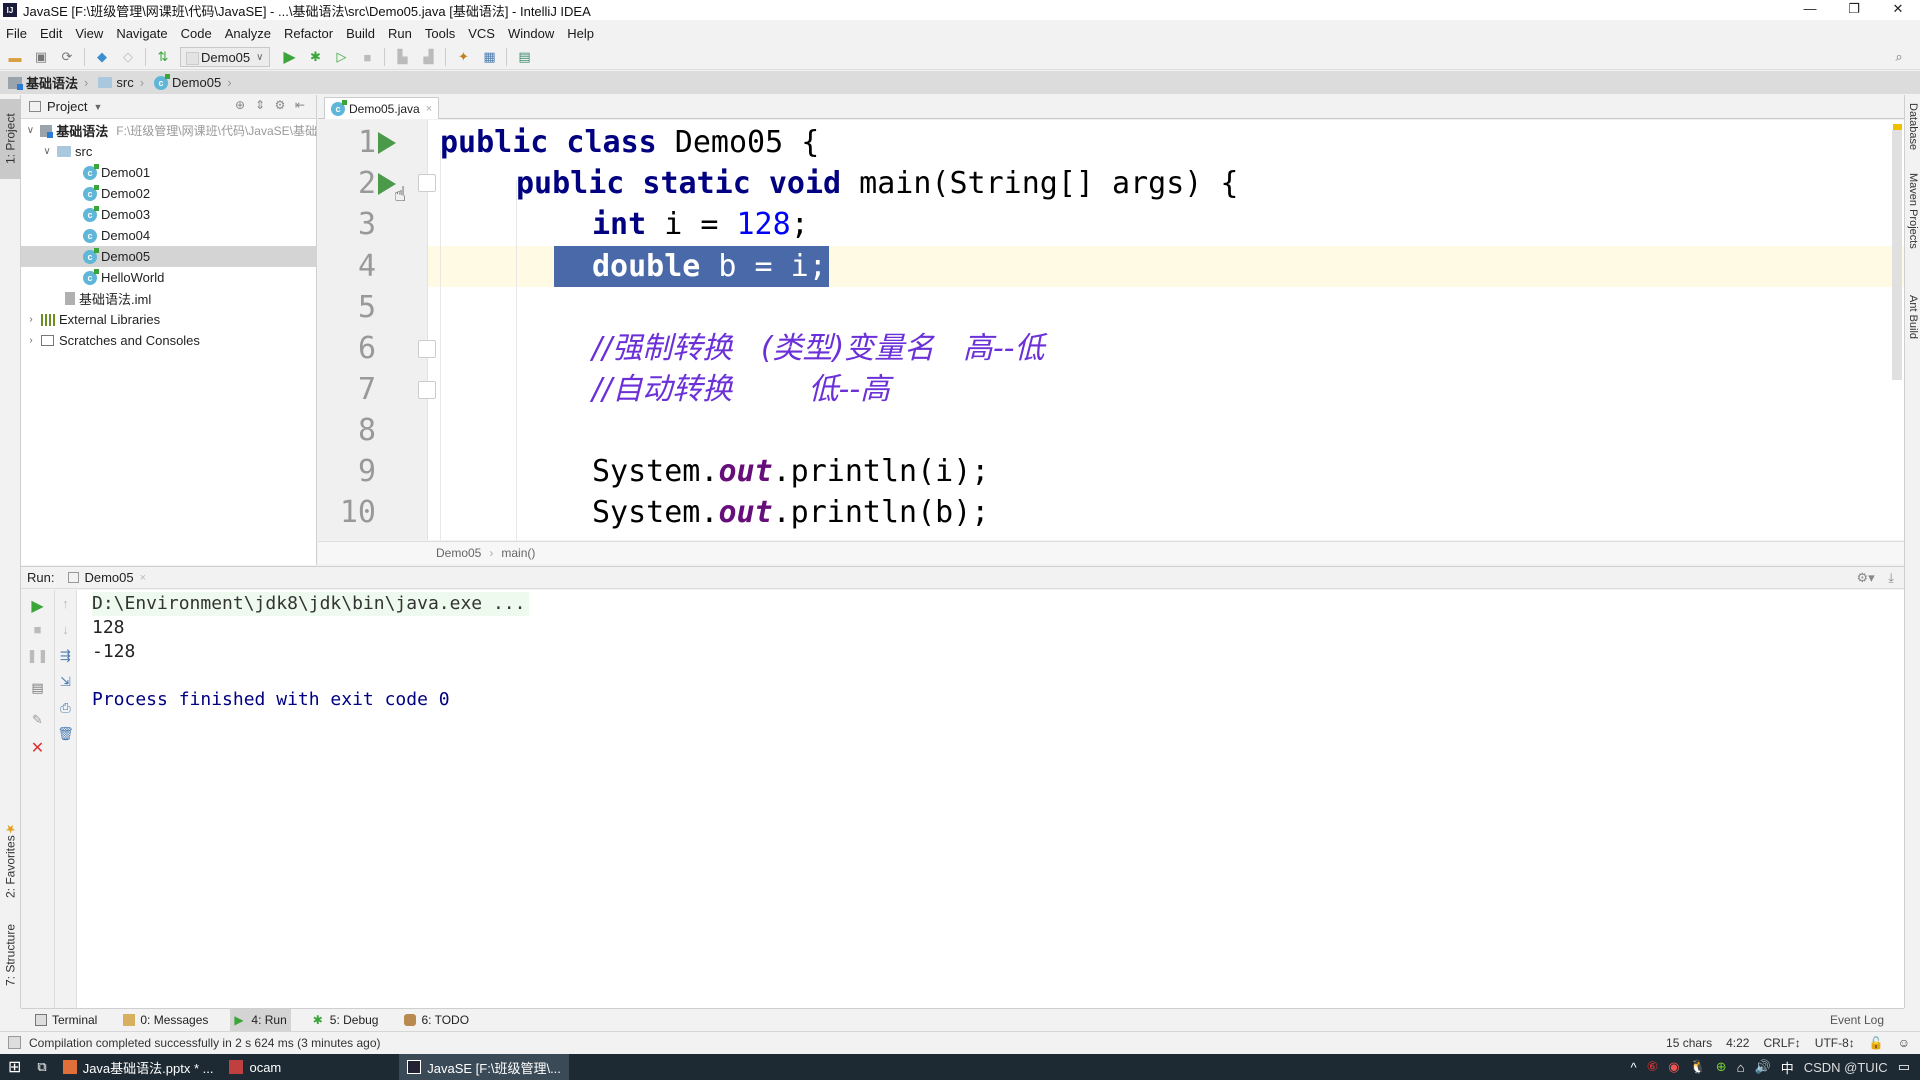  What do you see at coordinates (300, 105) in the screenshot?
I see `hide-icon: ⇤` at bounding box center [300, 105].